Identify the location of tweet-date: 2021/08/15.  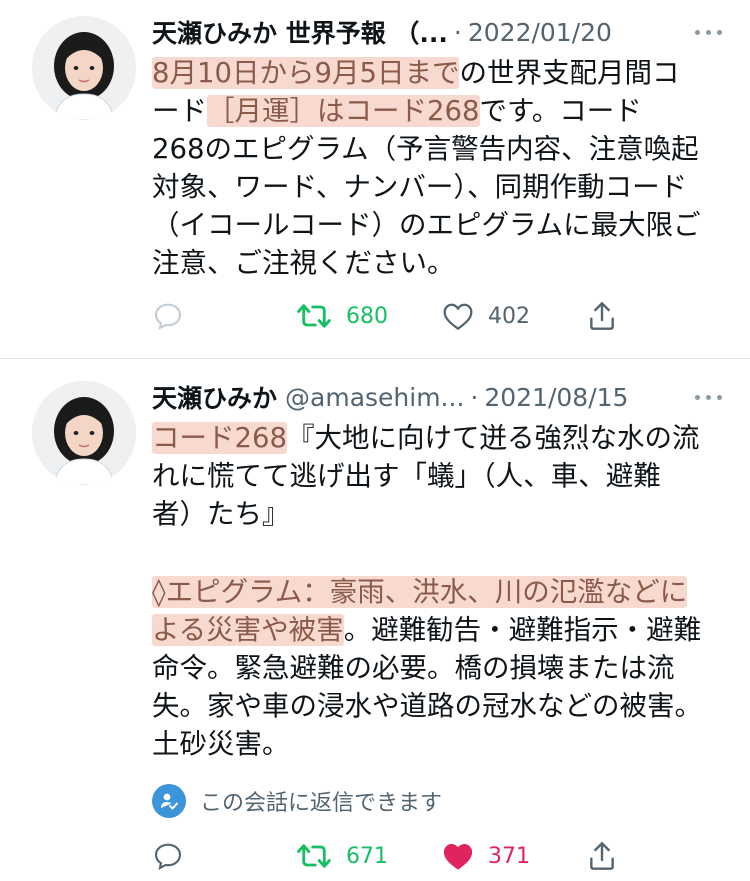
(556, 397).